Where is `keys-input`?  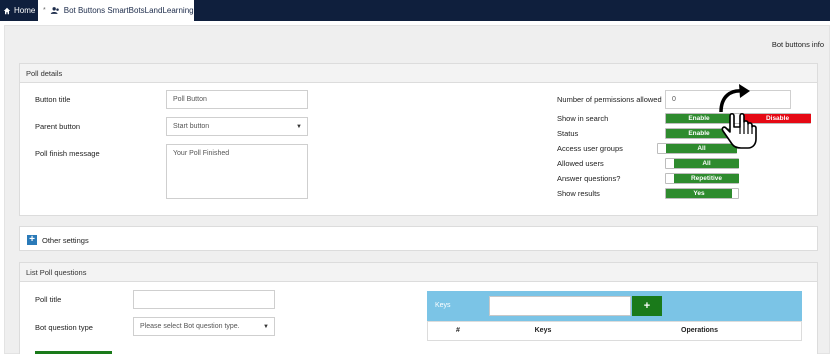
keys-input is located at coordinates (560, 306).